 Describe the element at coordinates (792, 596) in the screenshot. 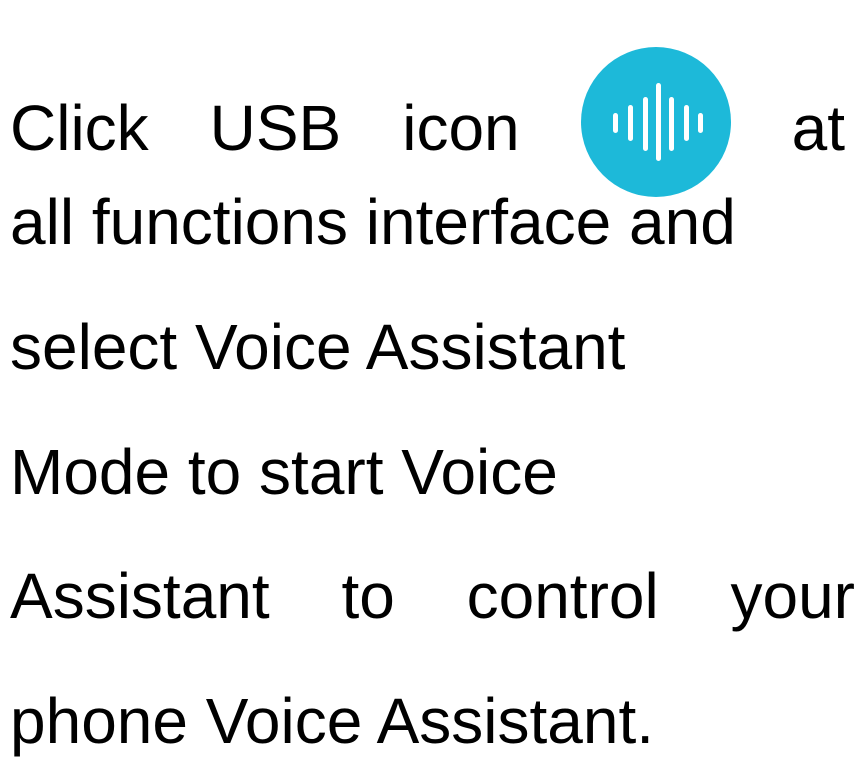

I see `word-your: your` at that location.